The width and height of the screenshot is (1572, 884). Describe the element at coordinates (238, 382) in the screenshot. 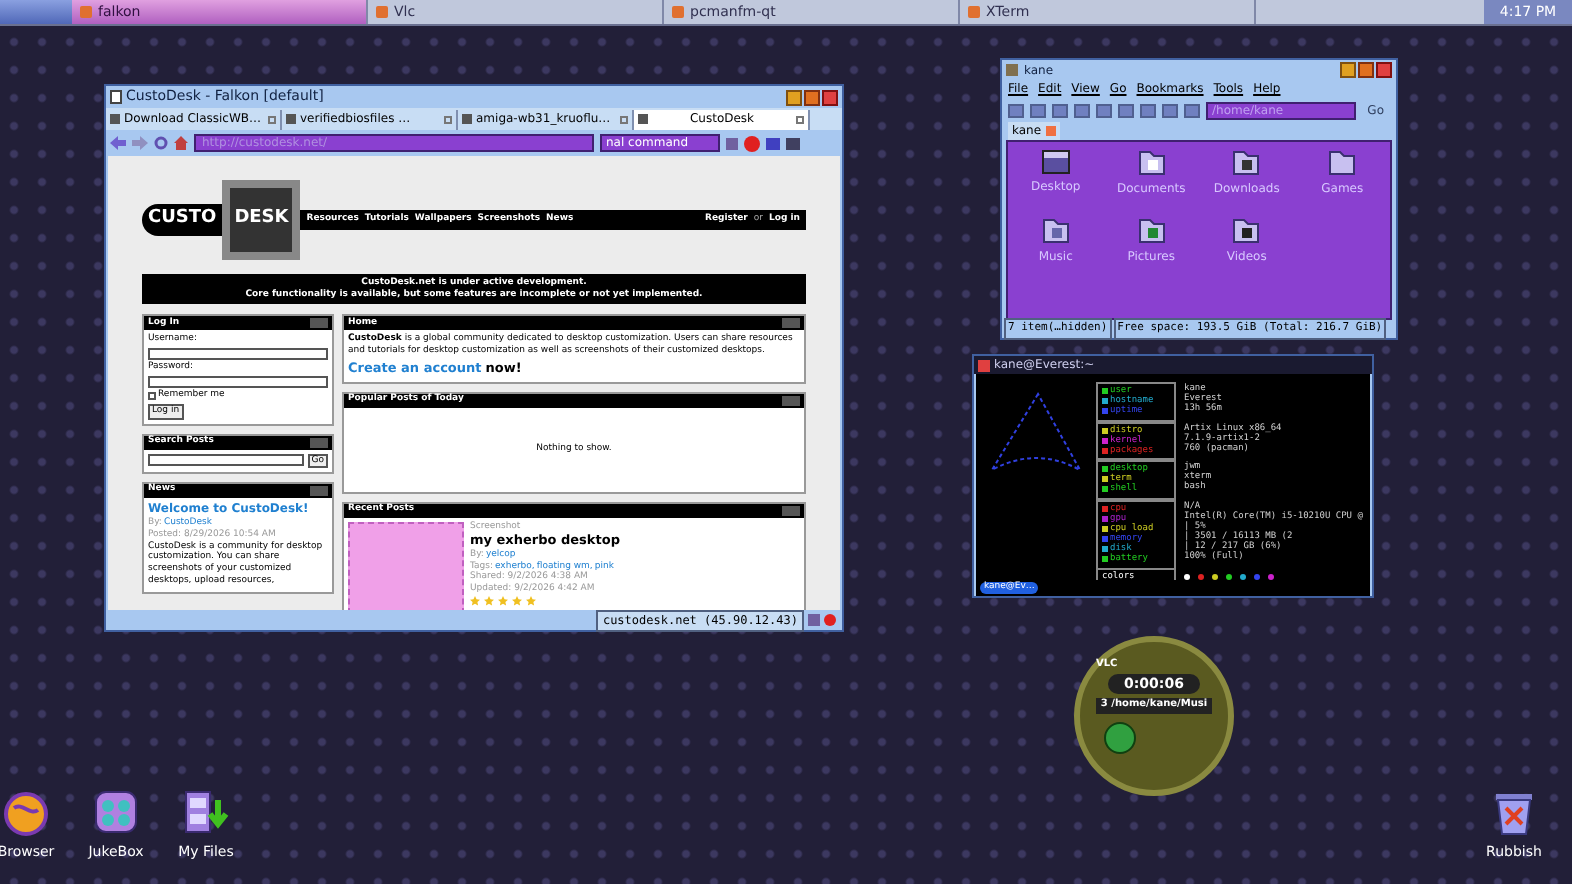

I see `password-field` at that location.